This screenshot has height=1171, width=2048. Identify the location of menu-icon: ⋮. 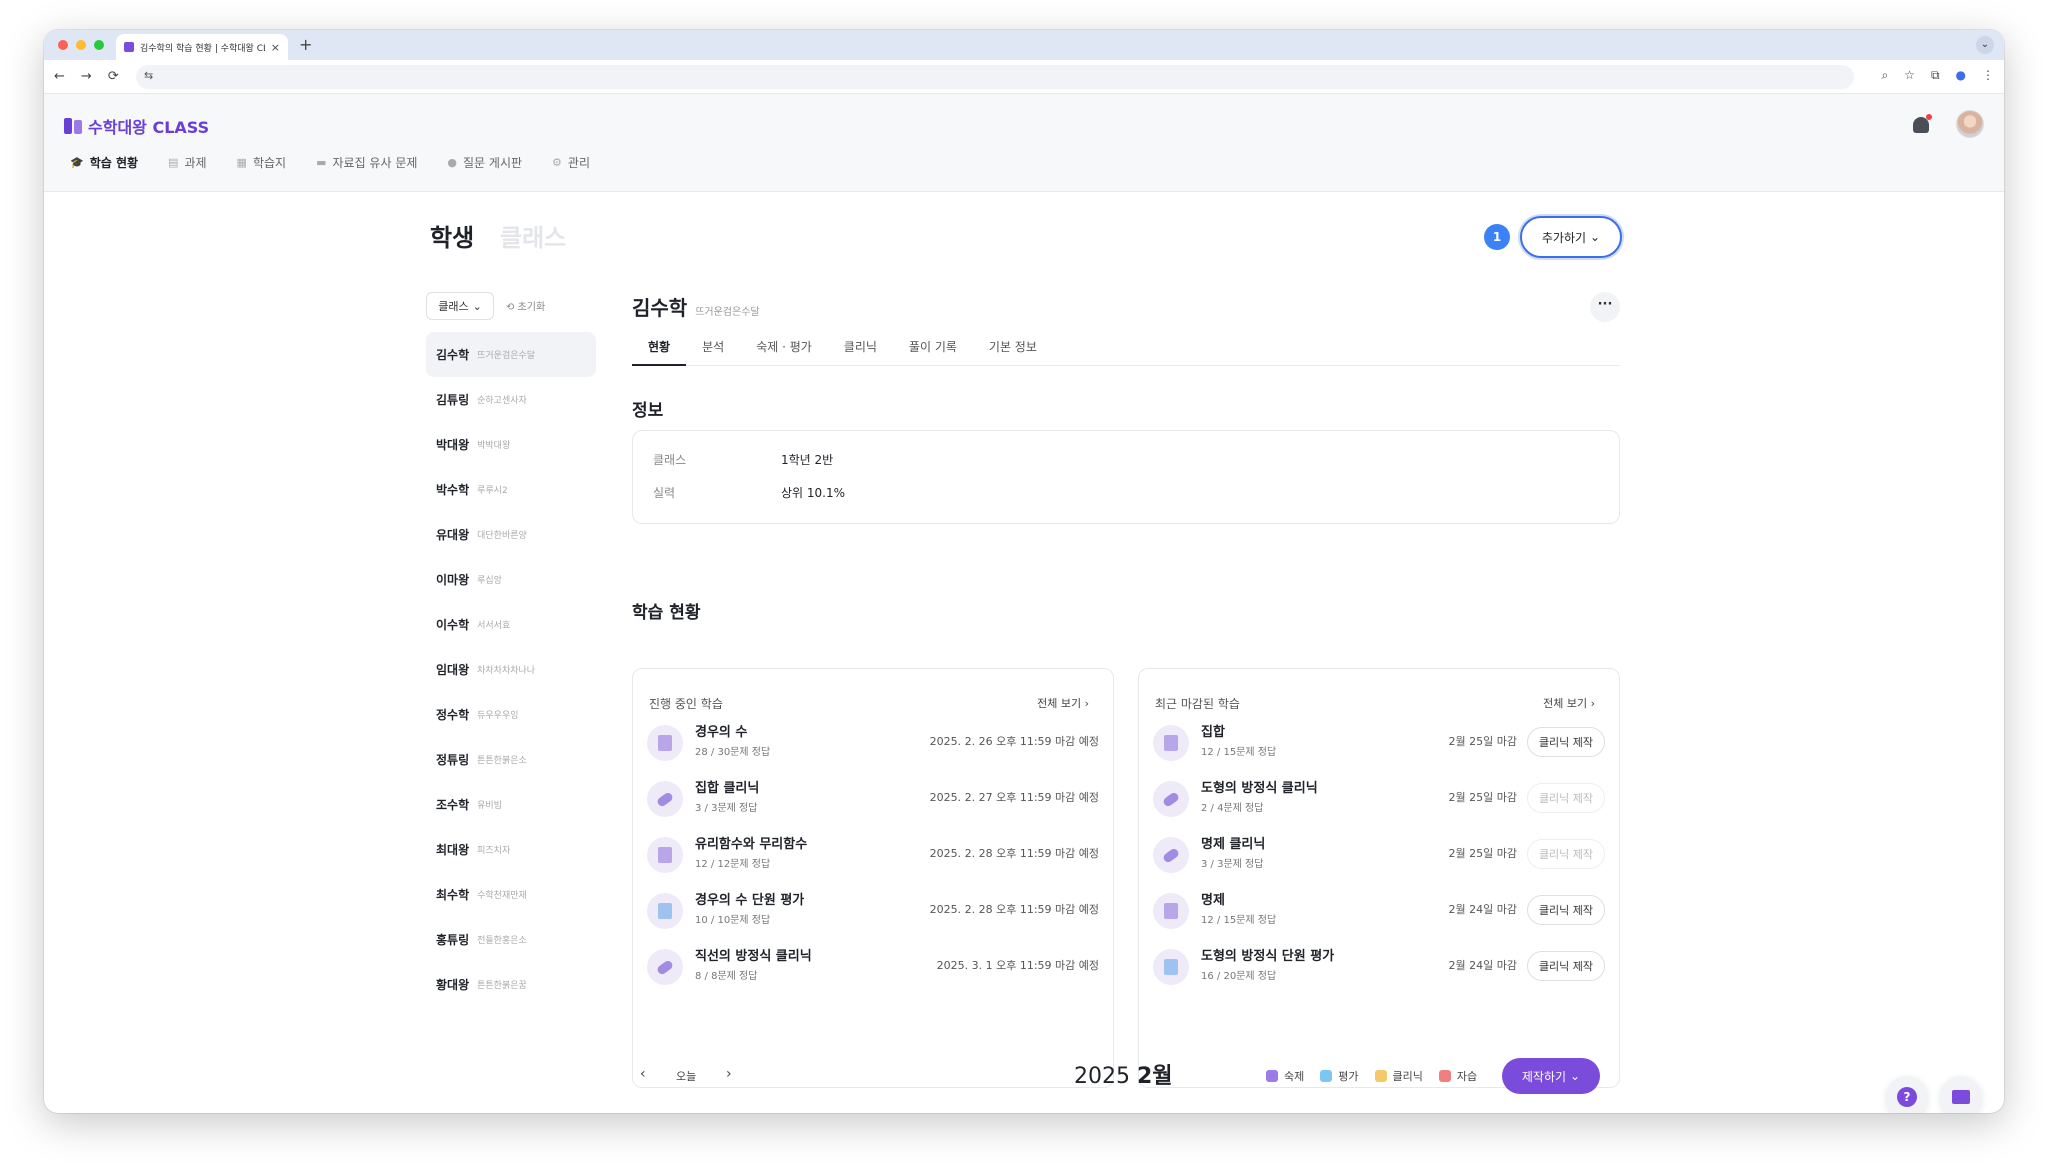
(1988, 75).